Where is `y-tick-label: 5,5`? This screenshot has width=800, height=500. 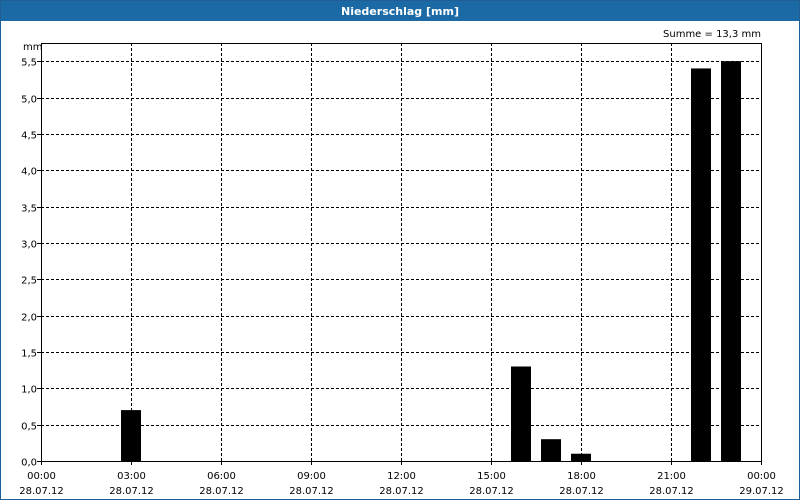 y-tick-label: 5,5 is located at coordinates (29, 63).